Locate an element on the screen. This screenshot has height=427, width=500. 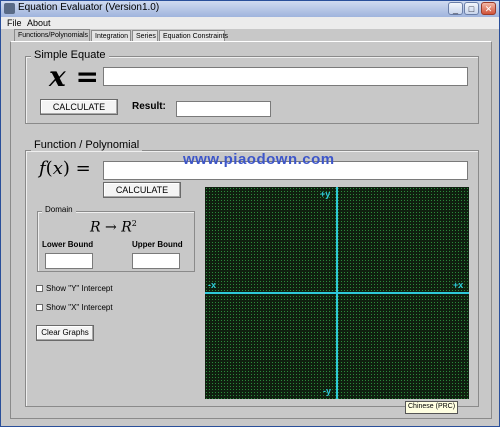
function-polynomial-title: Function / Polynomial is located at coordinates (87, 145).